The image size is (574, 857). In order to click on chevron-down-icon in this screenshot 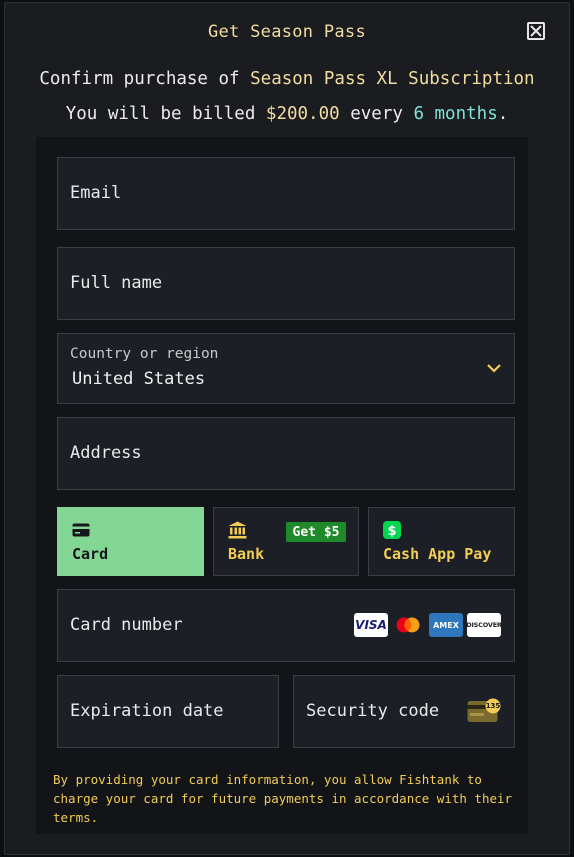, I will do `click(494, 368)`.